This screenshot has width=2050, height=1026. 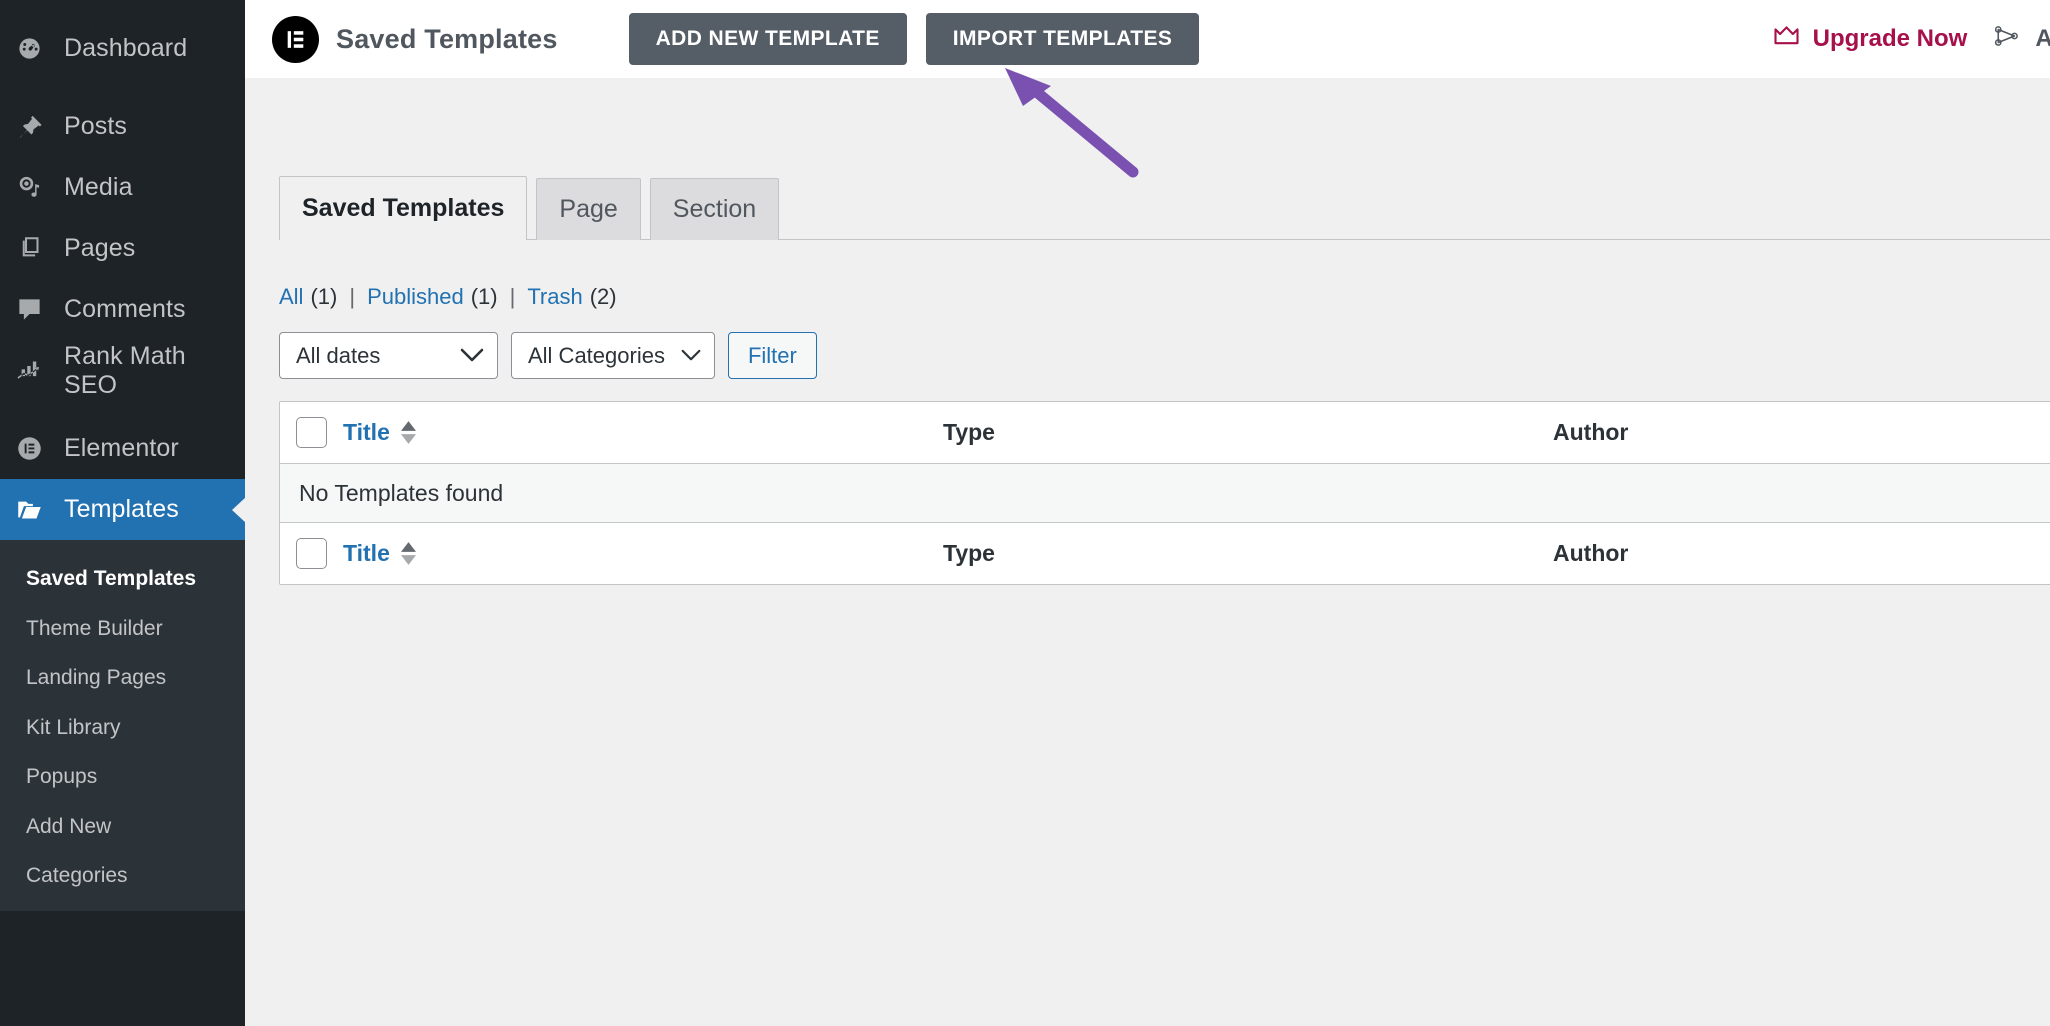 I want to click on column-title: Title, so click(x=643, y=432).